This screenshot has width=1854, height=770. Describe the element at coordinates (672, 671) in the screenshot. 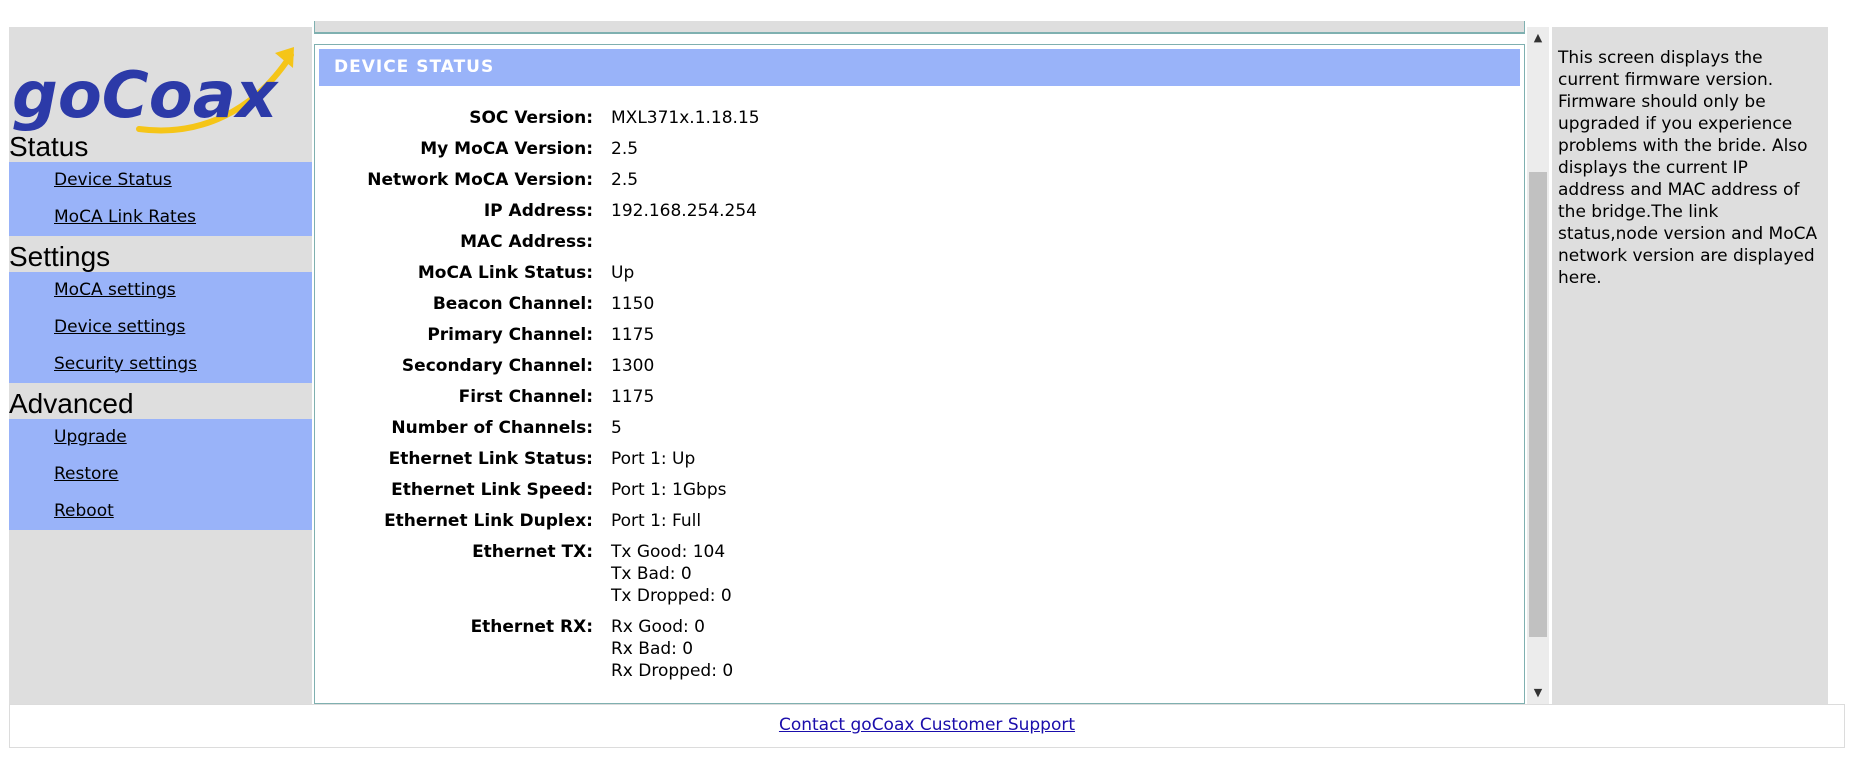

I see `rx-dropped: Rx Dropped: 0` at that location.